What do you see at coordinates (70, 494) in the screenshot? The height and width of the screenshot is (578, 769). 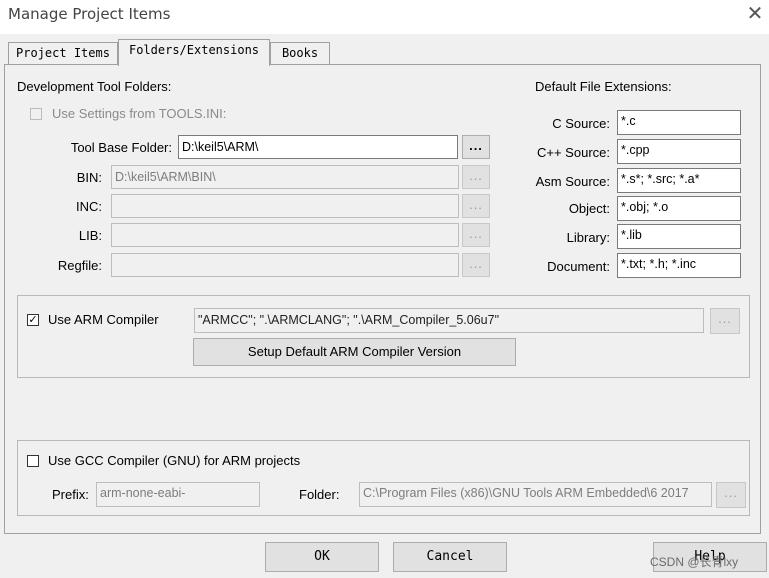 I see `gcc-prefix-label: Prefix:` at bounding box center [70, 494].